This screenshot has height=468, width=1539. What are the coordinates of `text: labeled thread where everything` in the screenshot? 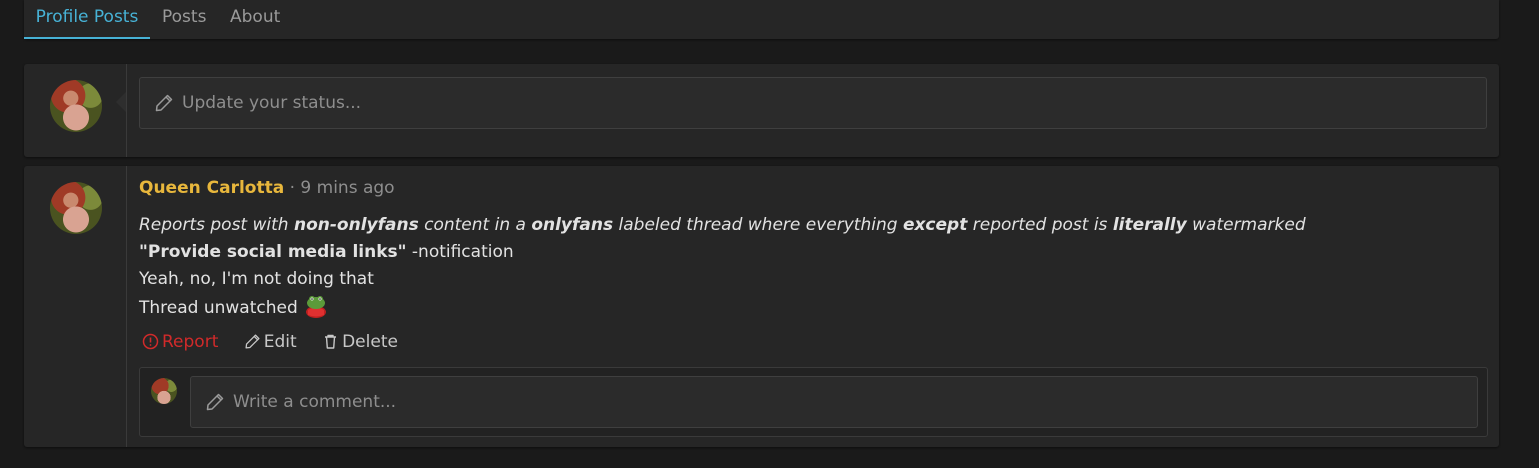 It's located at (758, 225).